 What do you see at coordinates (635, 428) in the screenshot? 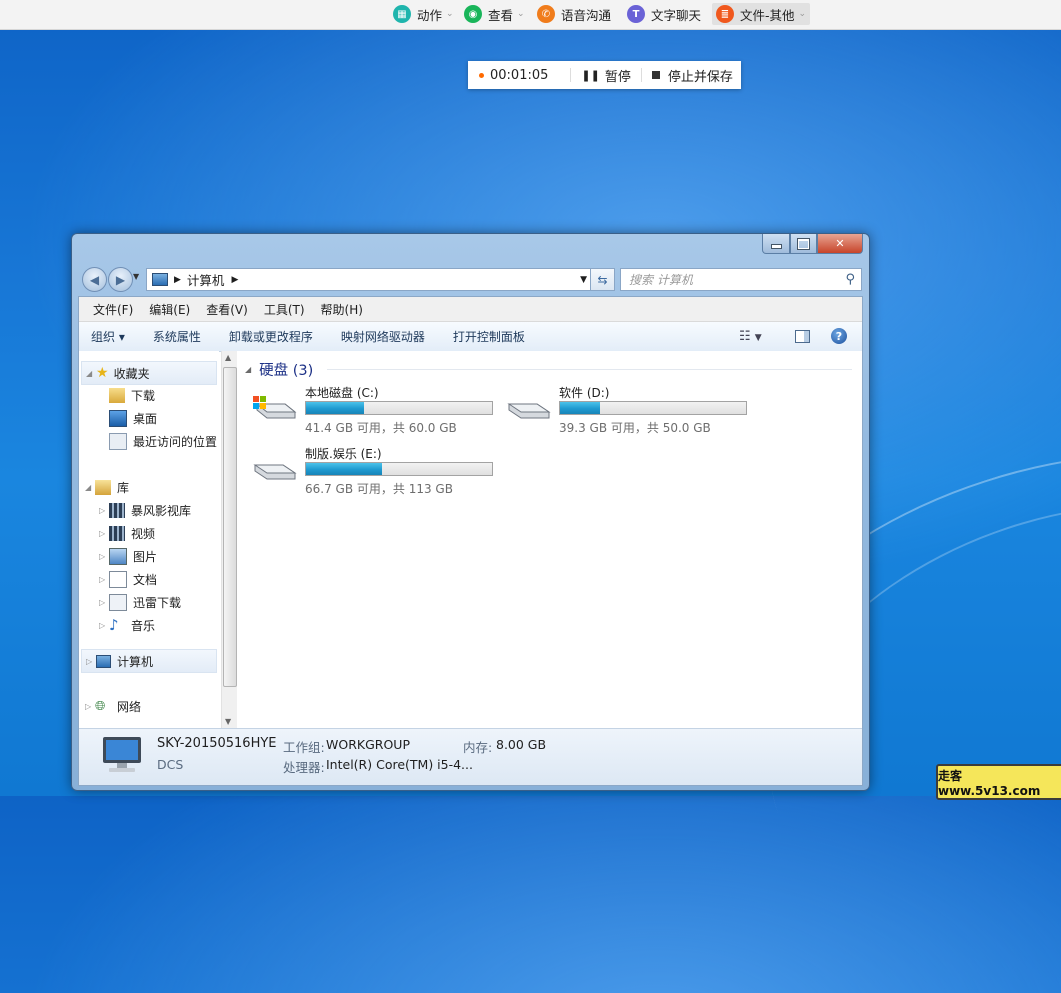
I see `drive-d-free-space: 39.3 GB 可用，共 50.0 GB` at bounding box center [635, 428].